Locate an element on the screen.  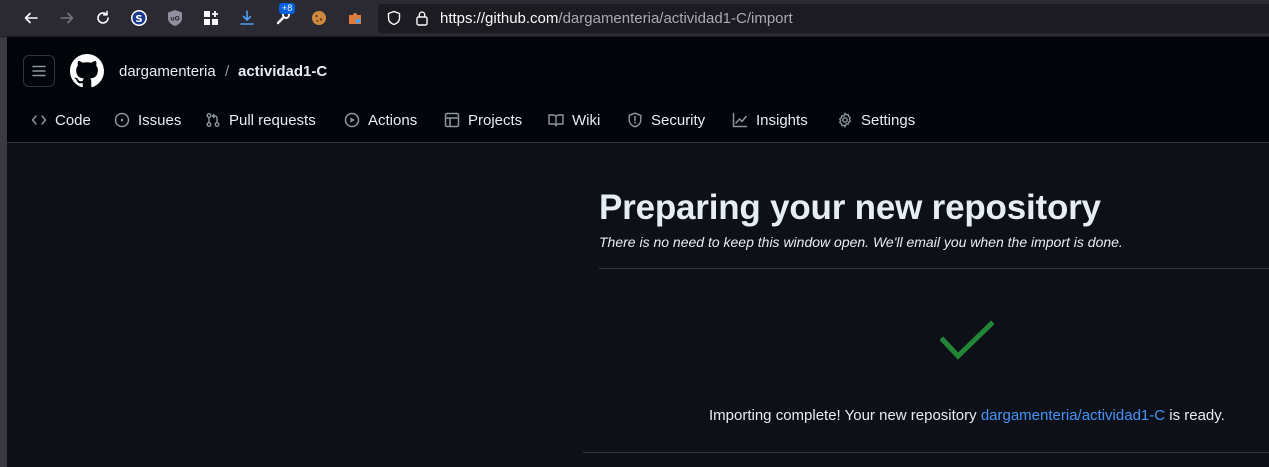
repository-link: dargamenteria/actividad1-C is located at coordinates (1073, 415).